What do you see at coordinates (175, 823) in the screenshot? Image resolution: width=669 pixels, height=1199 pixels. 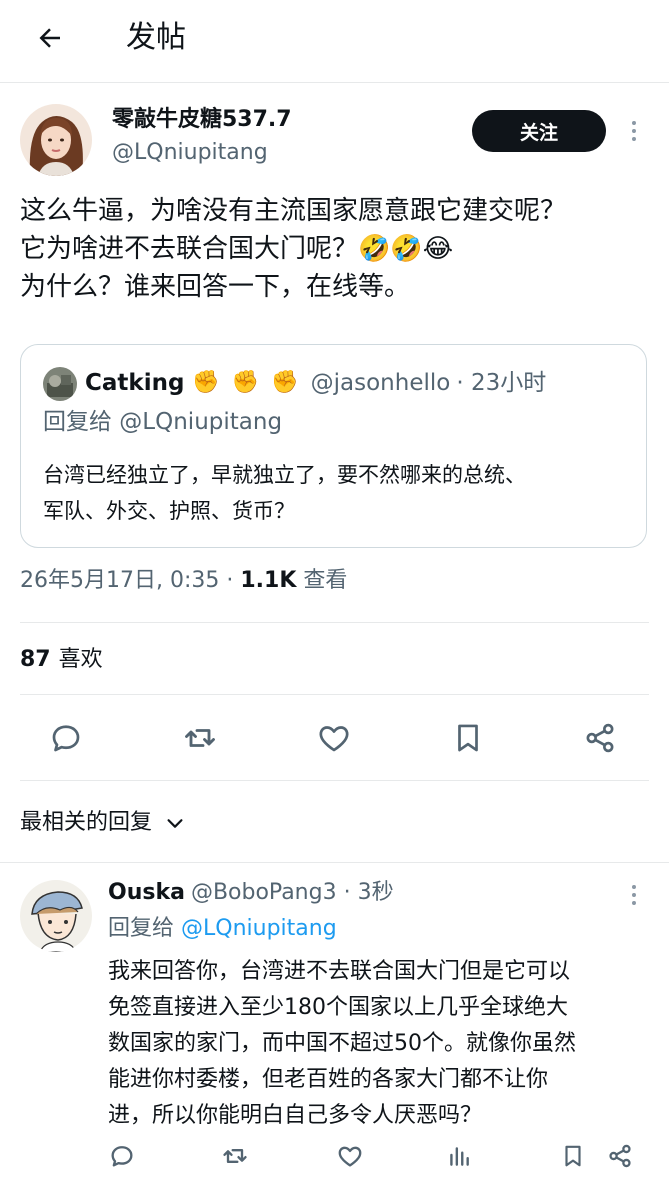 I see `chevron-down-icon` at bounding box center [175, 823].